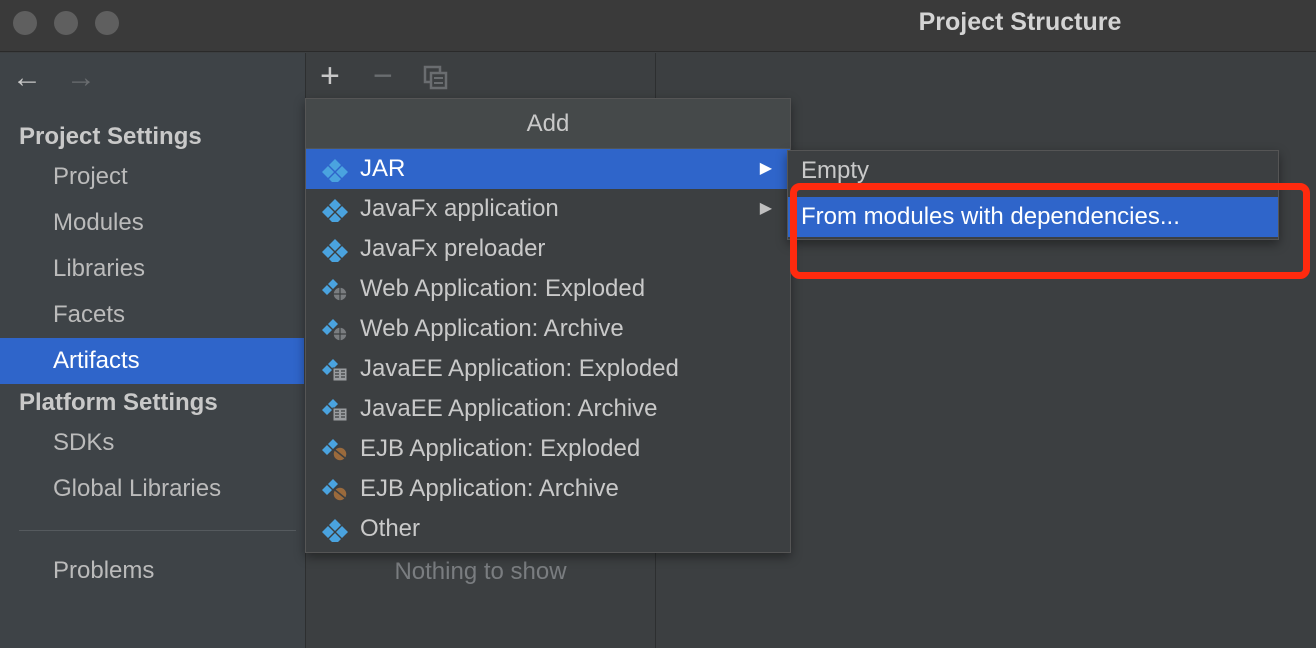 The height and width of the screenshot is (648, 1316). Describe the element at coordinates (489, 488) in the screenshot. I see `menu-item-label: EJB Application: Archive` at that location.